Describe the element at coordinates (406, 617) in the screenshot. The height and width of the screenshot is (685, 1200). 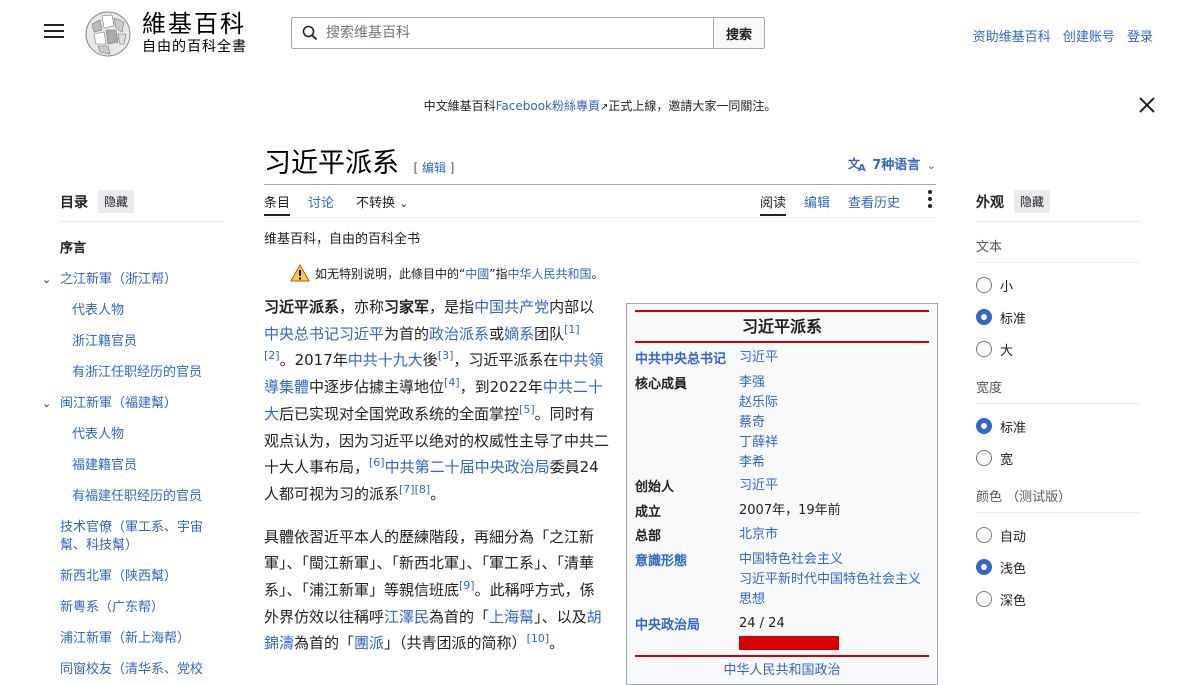
I see `jiang-link: 江澤民` at that location.